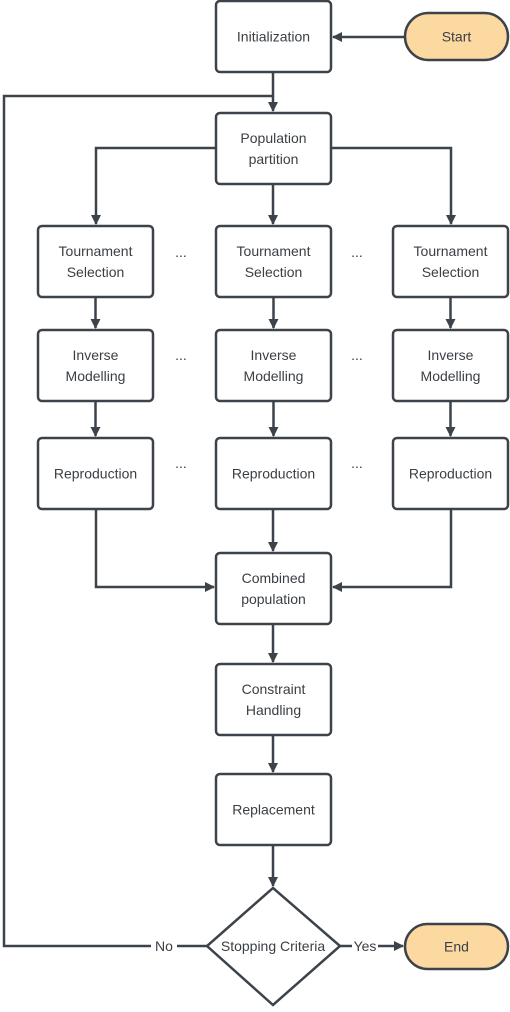 The image size is (510, 1012). I want to click on tournament-selection-box-right-text: Tournament, so click(451, 251).